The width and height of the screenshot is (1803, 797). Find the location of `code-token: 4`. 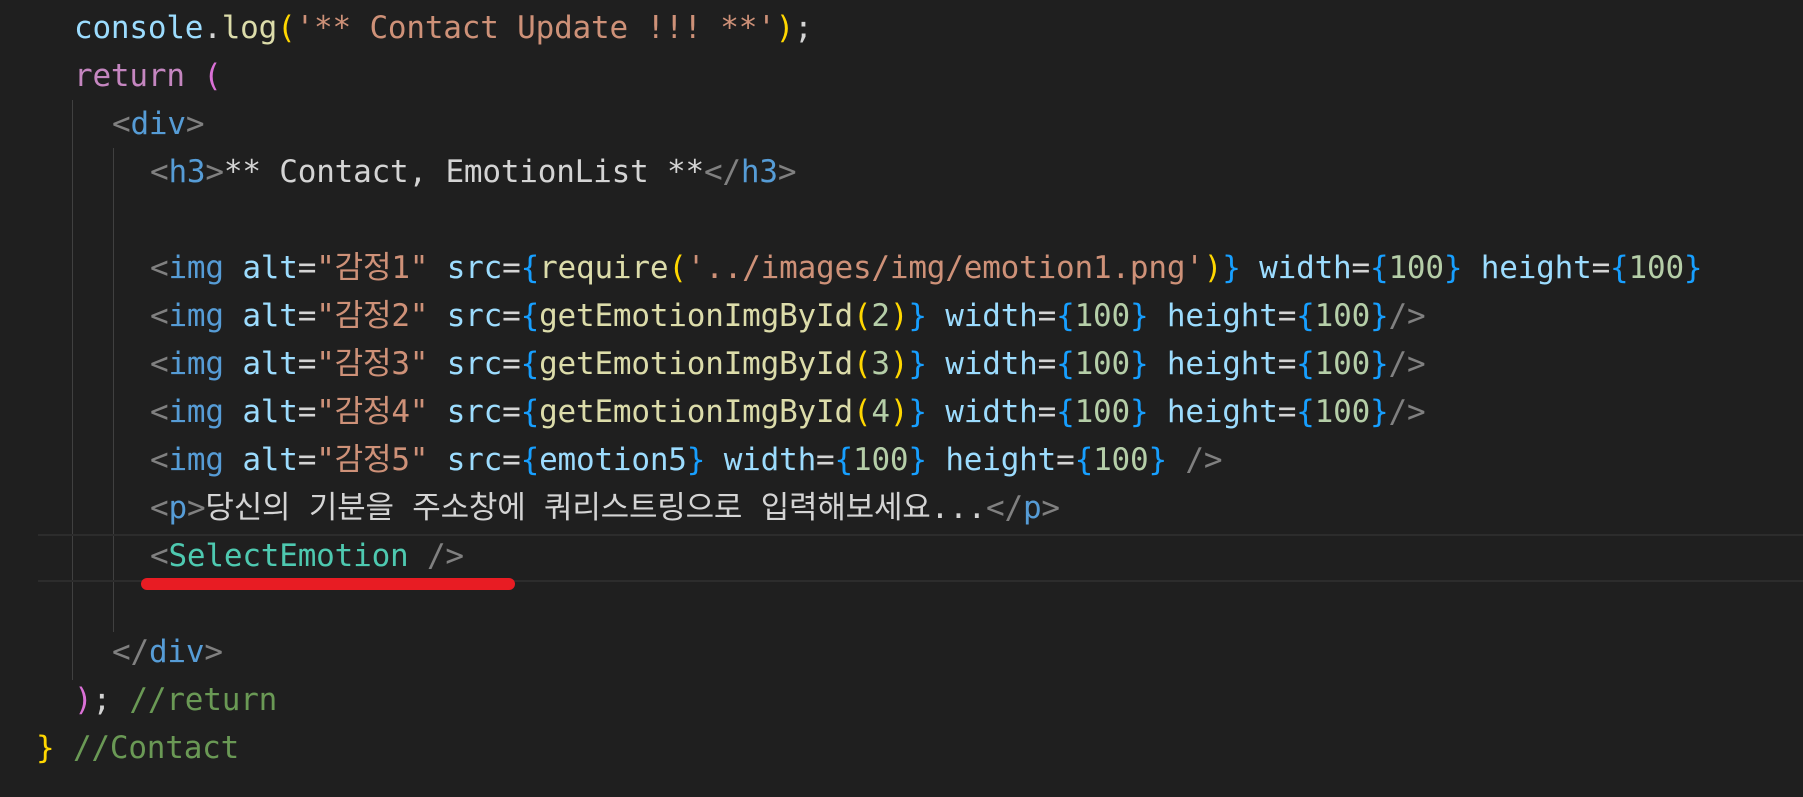

code-token: 4 is located at coordinates (880, 412).